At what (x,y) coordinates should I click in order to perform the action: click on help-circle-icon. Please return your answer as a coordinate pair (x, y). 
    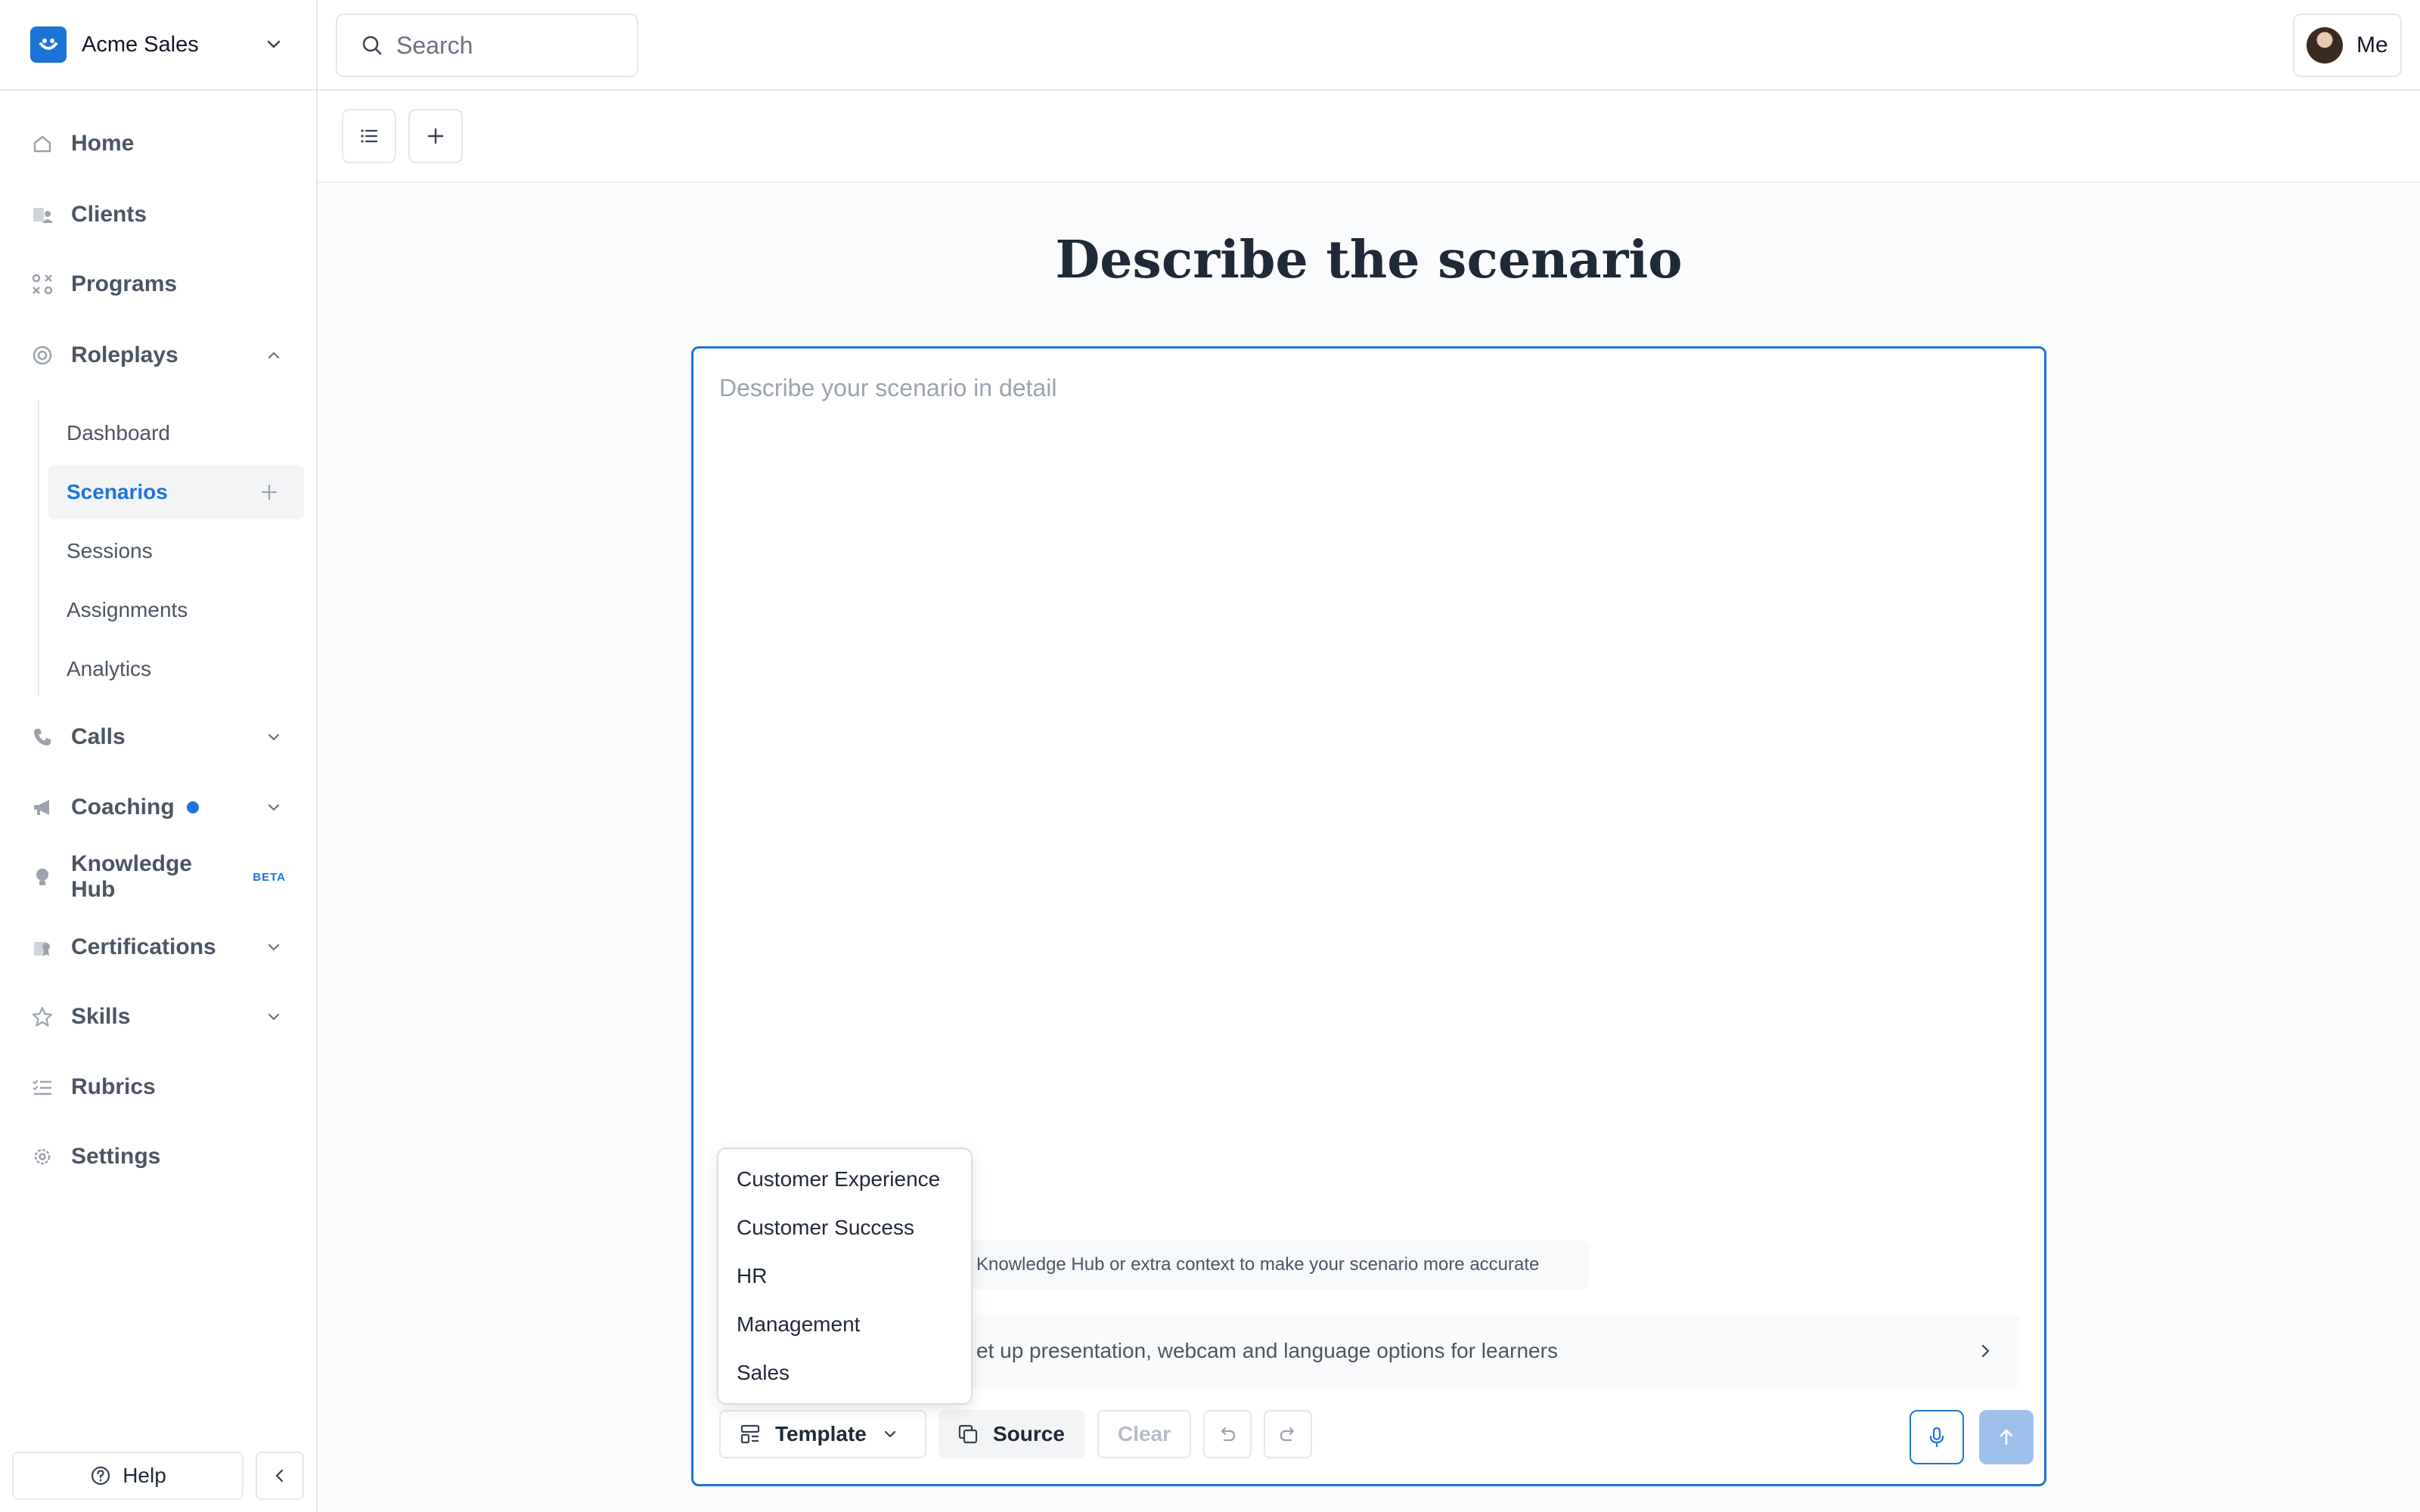
    Looking at the image, I should click on (101, 1476).